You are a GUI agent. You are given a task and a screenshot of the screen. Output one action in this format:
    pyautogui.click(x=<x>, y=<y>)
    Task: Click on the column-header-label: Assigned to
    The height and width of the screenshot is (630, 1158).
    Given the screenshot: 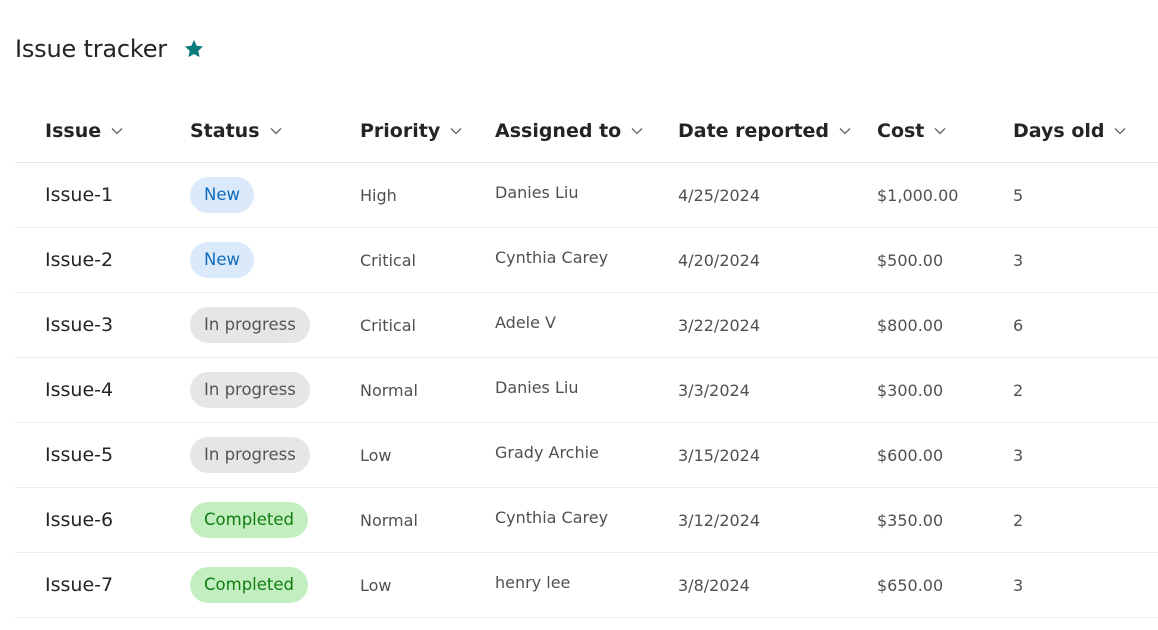 What is the action you would take?
    pyautogui.click(x=558, y=131)
    